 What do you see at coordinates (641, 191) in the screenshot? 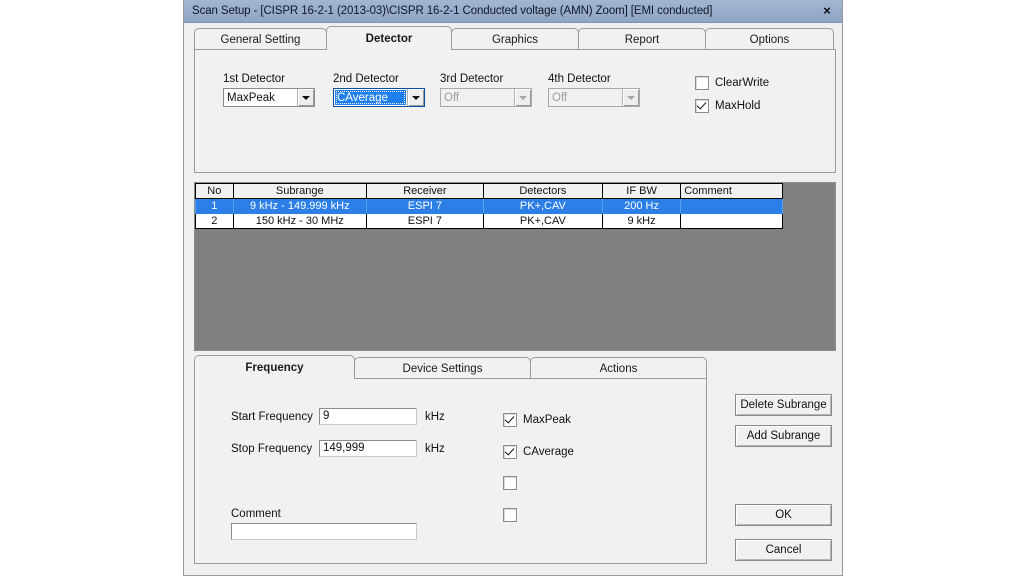
I see `column-header-ifbw: IF BW` at bounding box center [641, 191].